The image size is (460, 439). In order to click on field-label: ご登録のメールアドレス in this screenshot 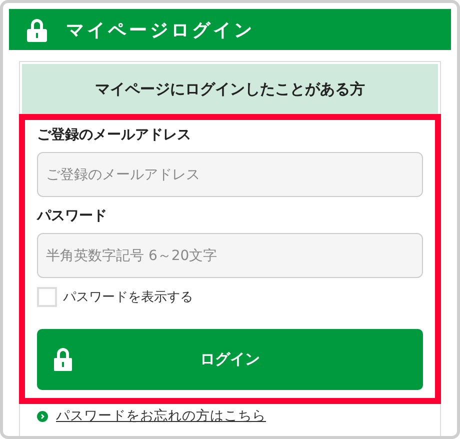, I will do `click(114, 135)`.